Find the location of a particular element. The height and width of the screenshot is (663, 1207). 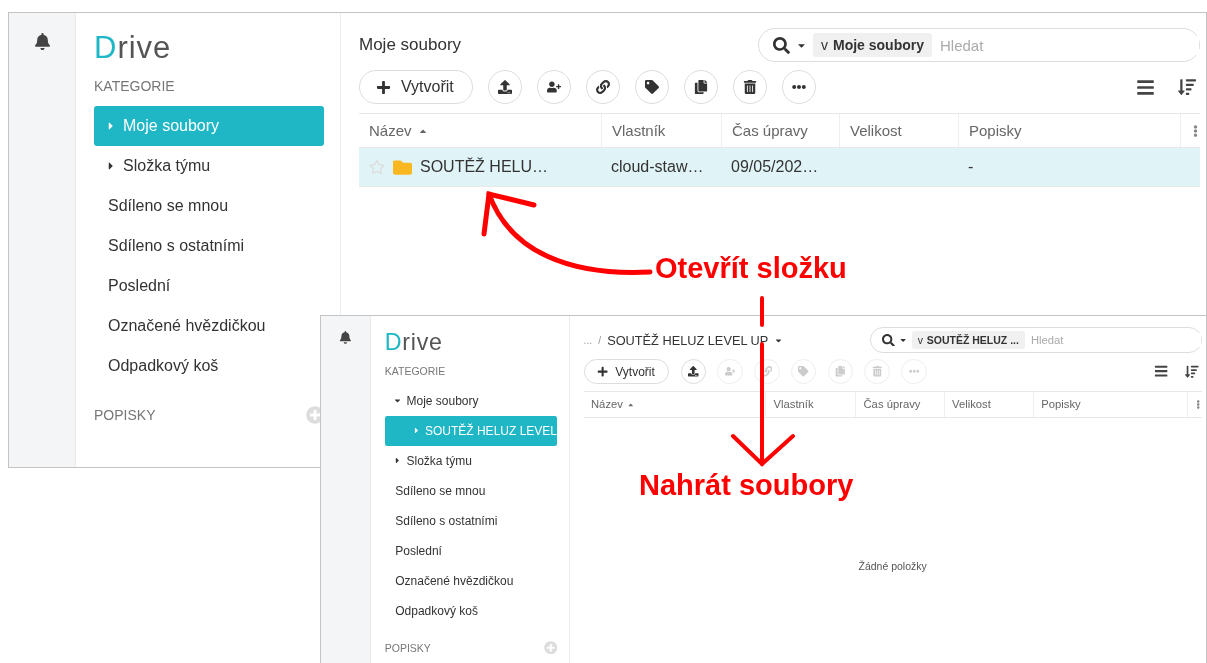

sidebar-item: Moje soubory is located at coordinates (470, 400).